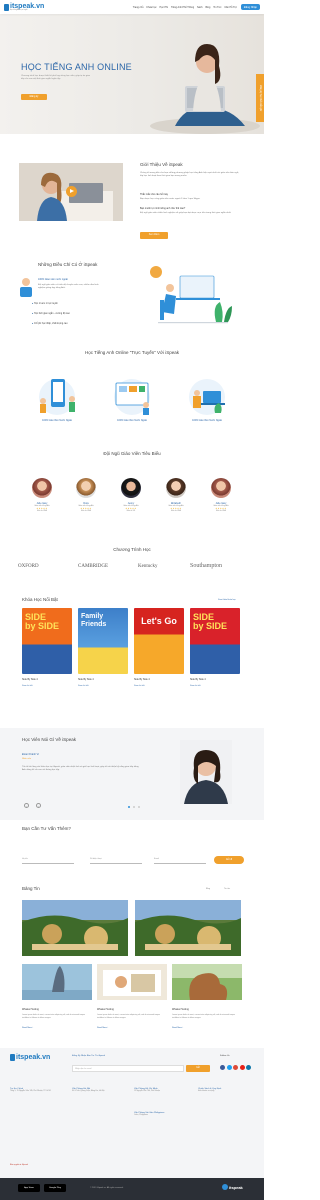 Image resolution: width=320 pixels, height=1200 pixels. Describe the element at coordinates (205, 89) in the screenshot. I see `hero-woman-laptop-image` at that location.